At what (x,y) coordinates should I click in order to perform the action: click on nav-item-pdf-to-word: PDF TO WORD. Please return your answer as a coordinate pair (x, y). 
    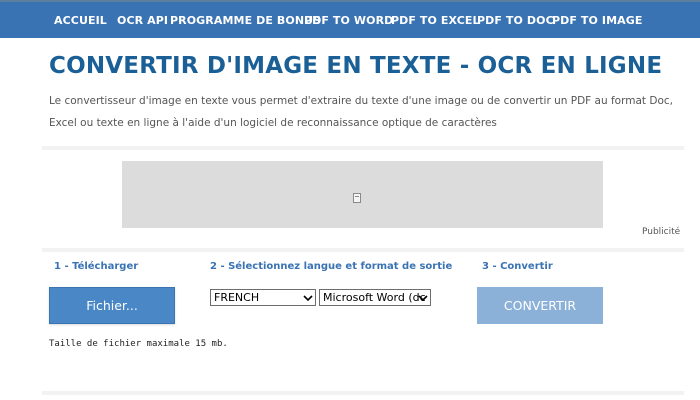
    Looking at the image, I should click on (348, 20).